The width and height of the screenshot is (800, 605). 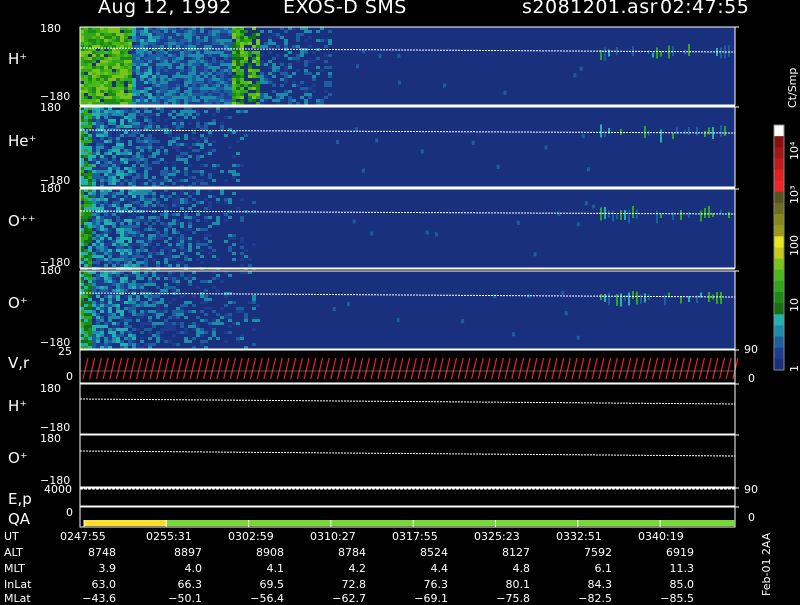 What do you see at coordinates (677, 598) in the screenshot?
I see `orbit-value-mlat-7: −85.5` at bounding box center [677, 598].